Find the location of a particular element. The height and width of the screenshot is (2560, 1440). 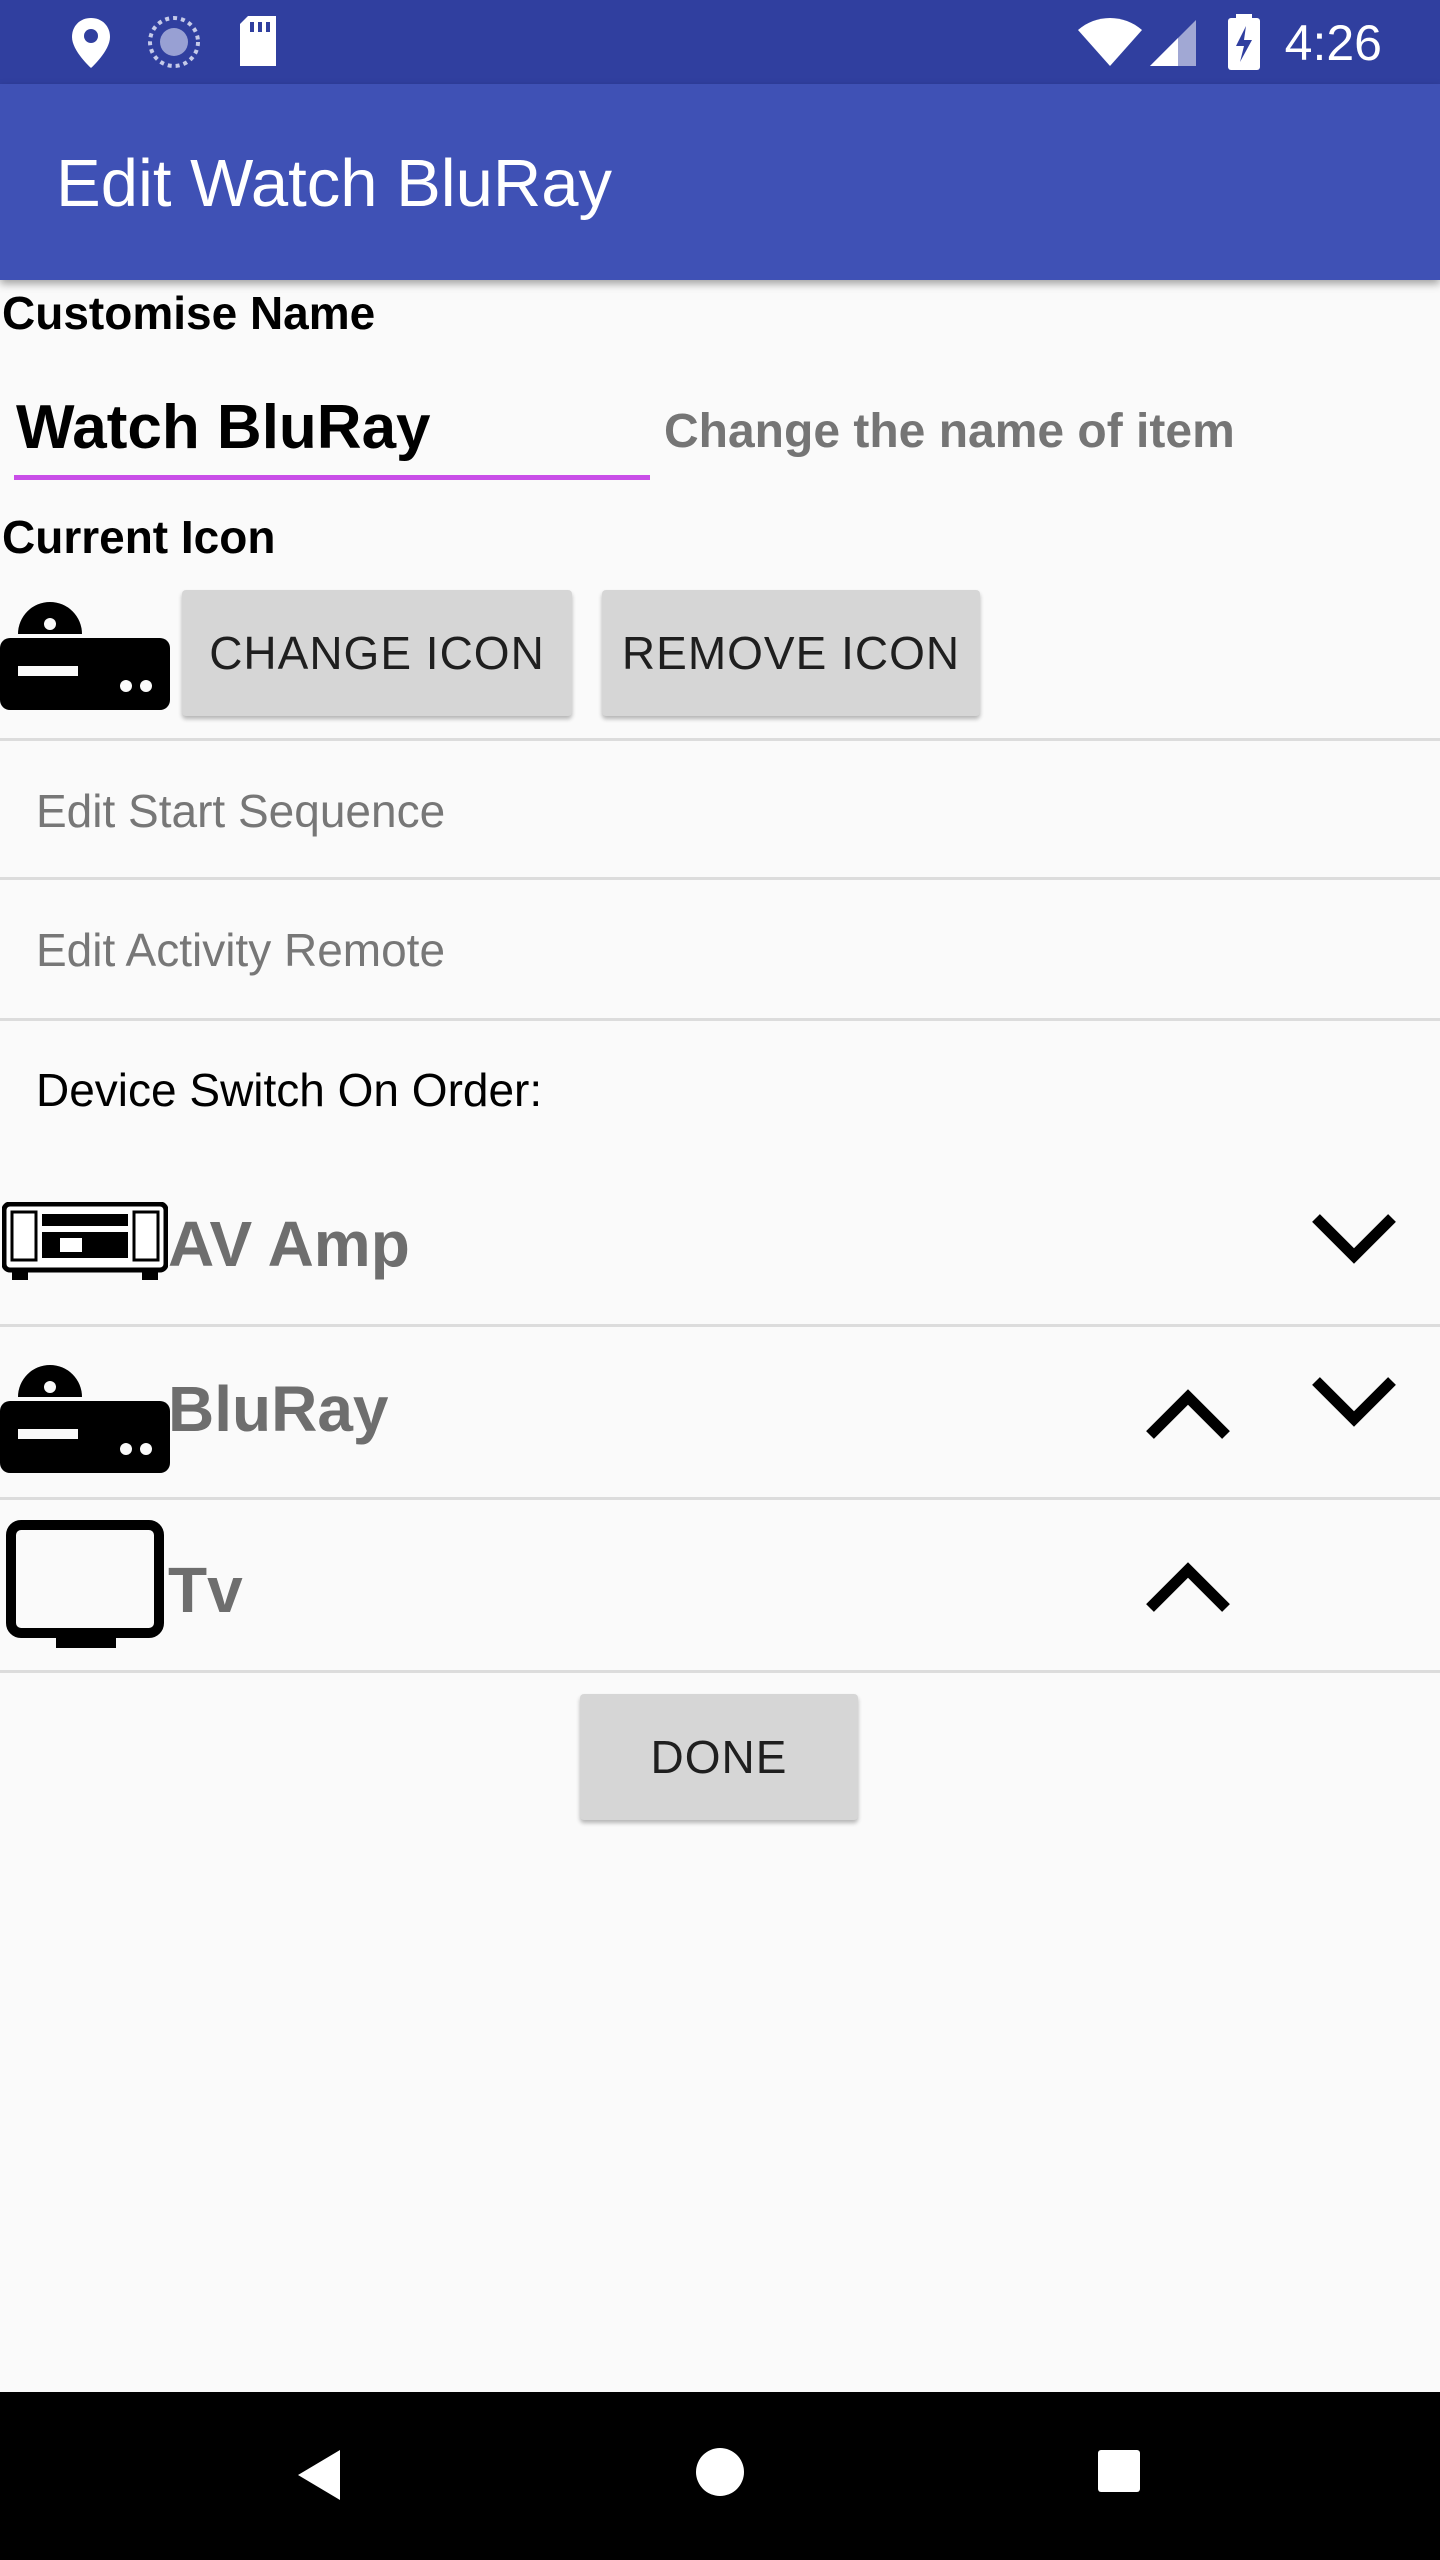

device-row-tv: Tv is located at coordinates (720, 1585).